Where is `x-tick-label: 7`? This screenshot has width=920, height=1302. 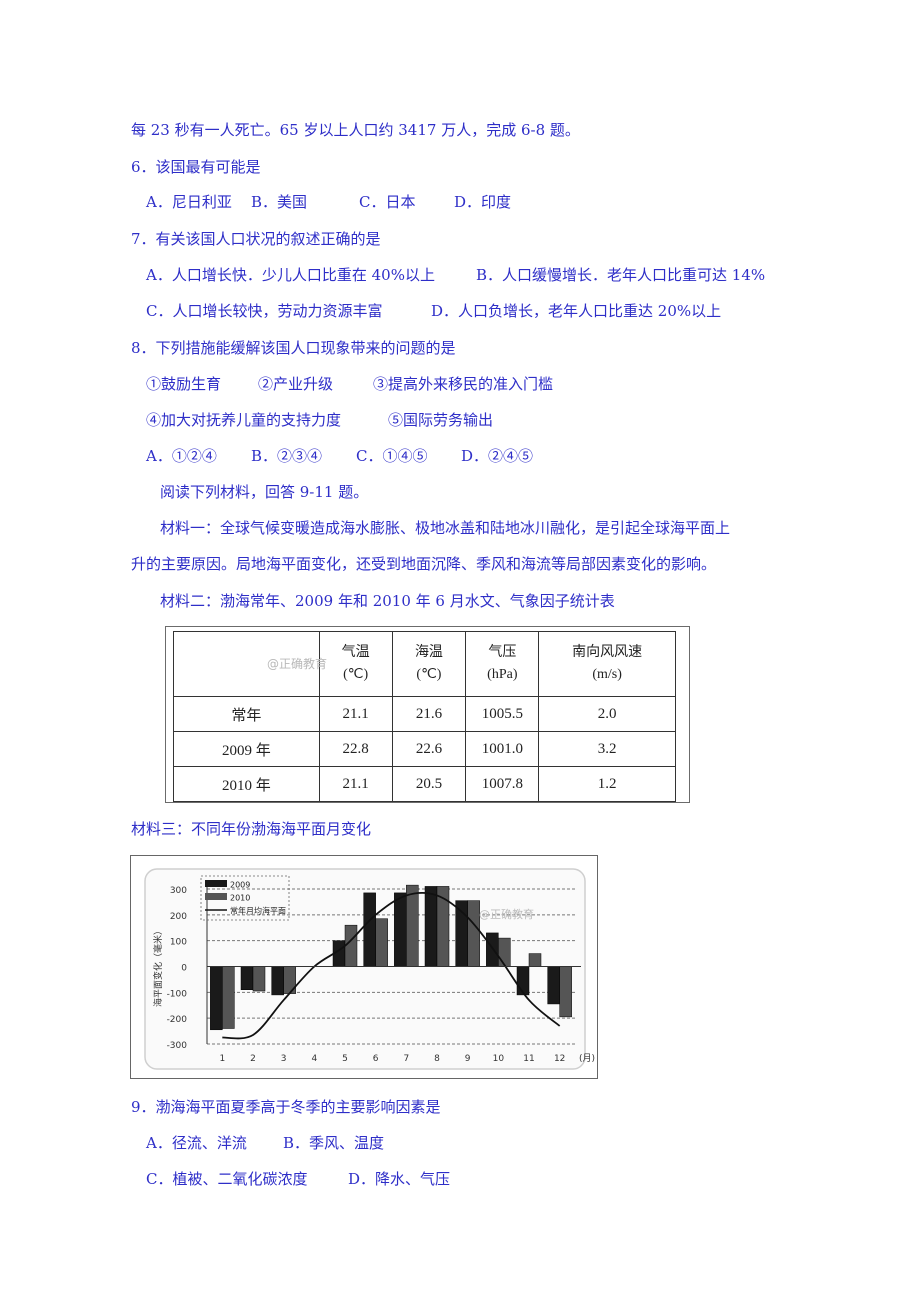 x-tick-label: 7 is located at coordinates (406, 1059).